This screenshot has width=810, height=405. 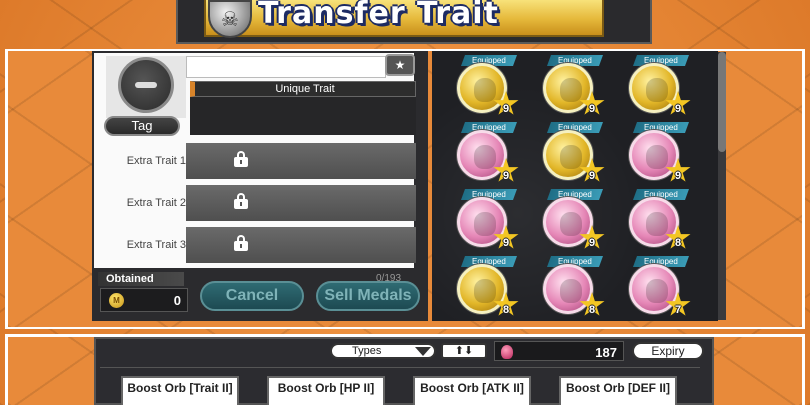 What do you see at coordinates (722, 186) in the screenshot?
I see `medal-grid-scrollbar` at bounding box center [722, 186].